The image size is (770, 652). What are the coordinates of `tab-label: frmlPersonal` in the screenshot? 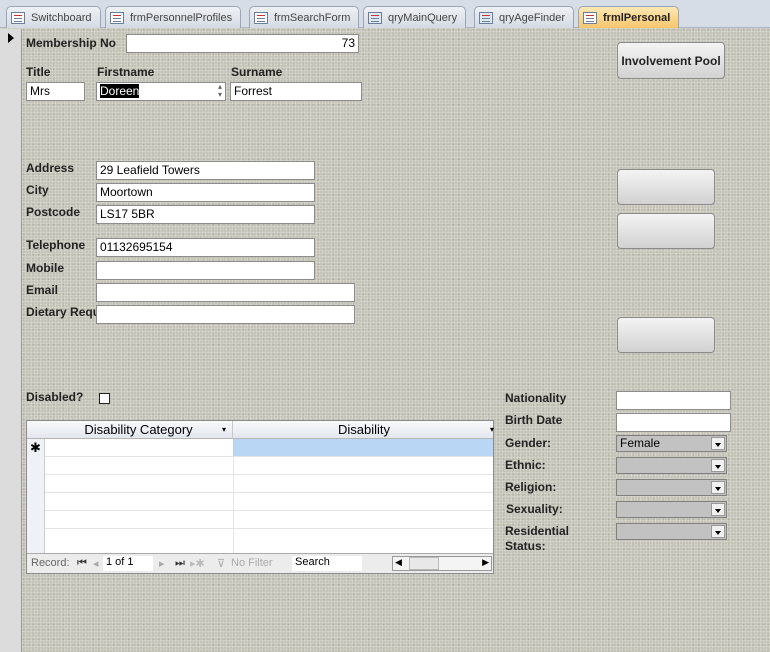 It's located at (637, 17).